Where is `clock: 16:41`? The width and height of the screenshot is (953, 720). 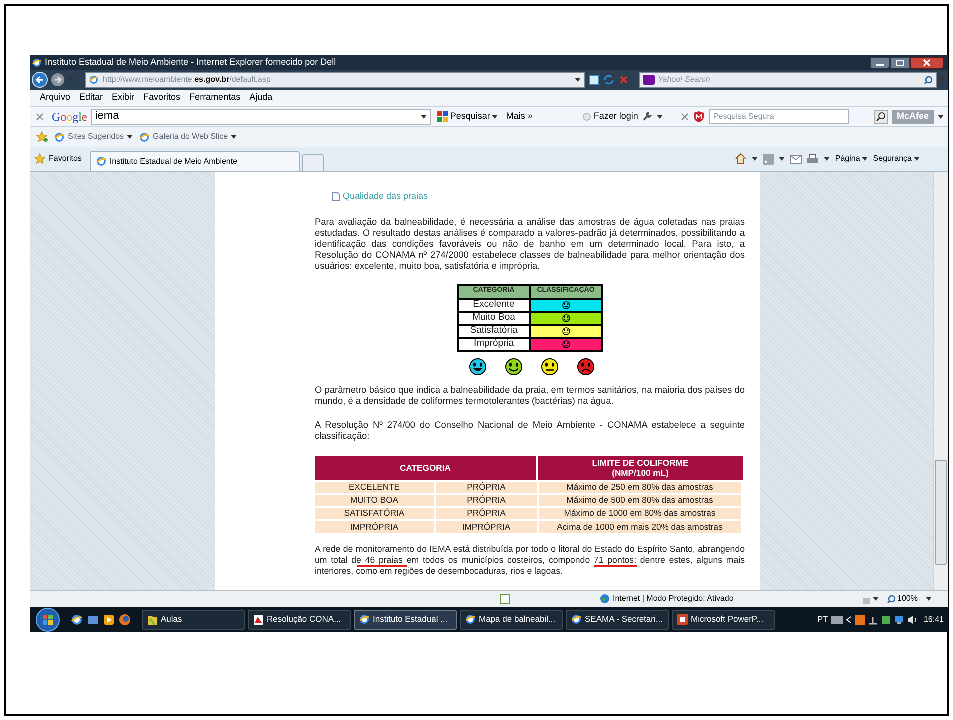
clock: 16:41 is located at coordinates (934, 620).